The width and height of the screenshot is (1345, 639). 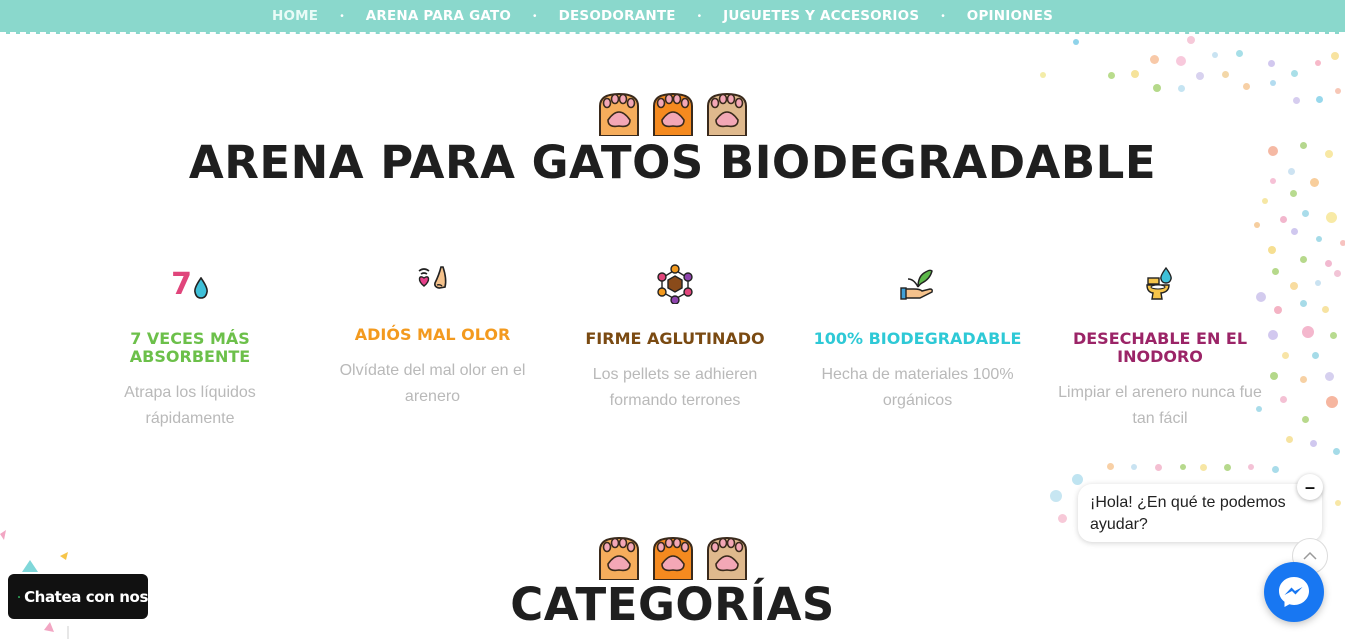 I want to click on feature-title: 7 VECES MÁS ABSORBENTE, so click(x=190, y=347).